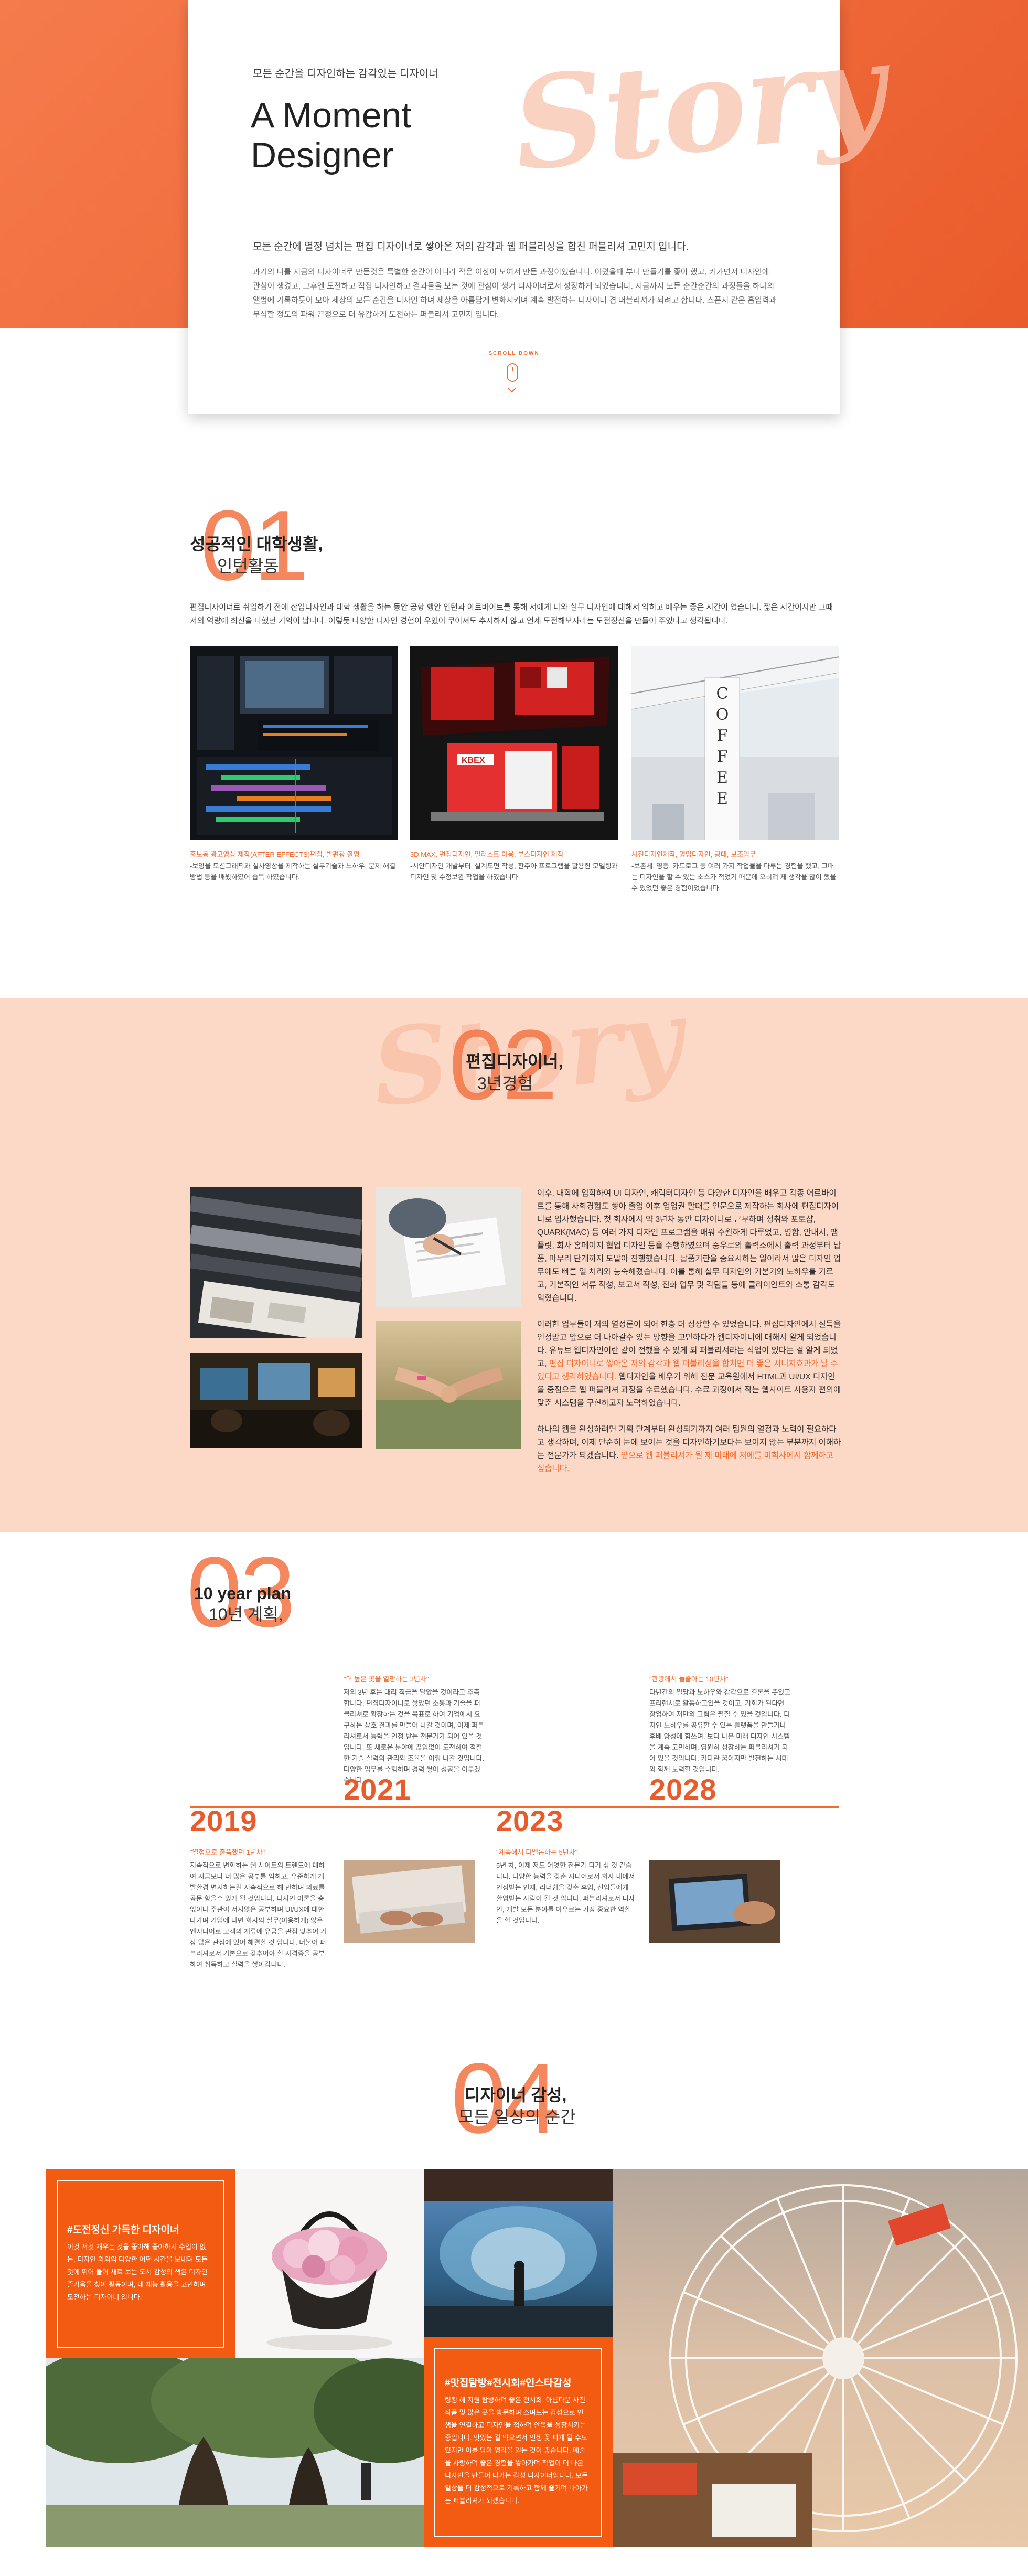  What do you see at coordinates (514, 1807) in the screenshot?
I see `timeline-line` at bounding box center [514, 1807].